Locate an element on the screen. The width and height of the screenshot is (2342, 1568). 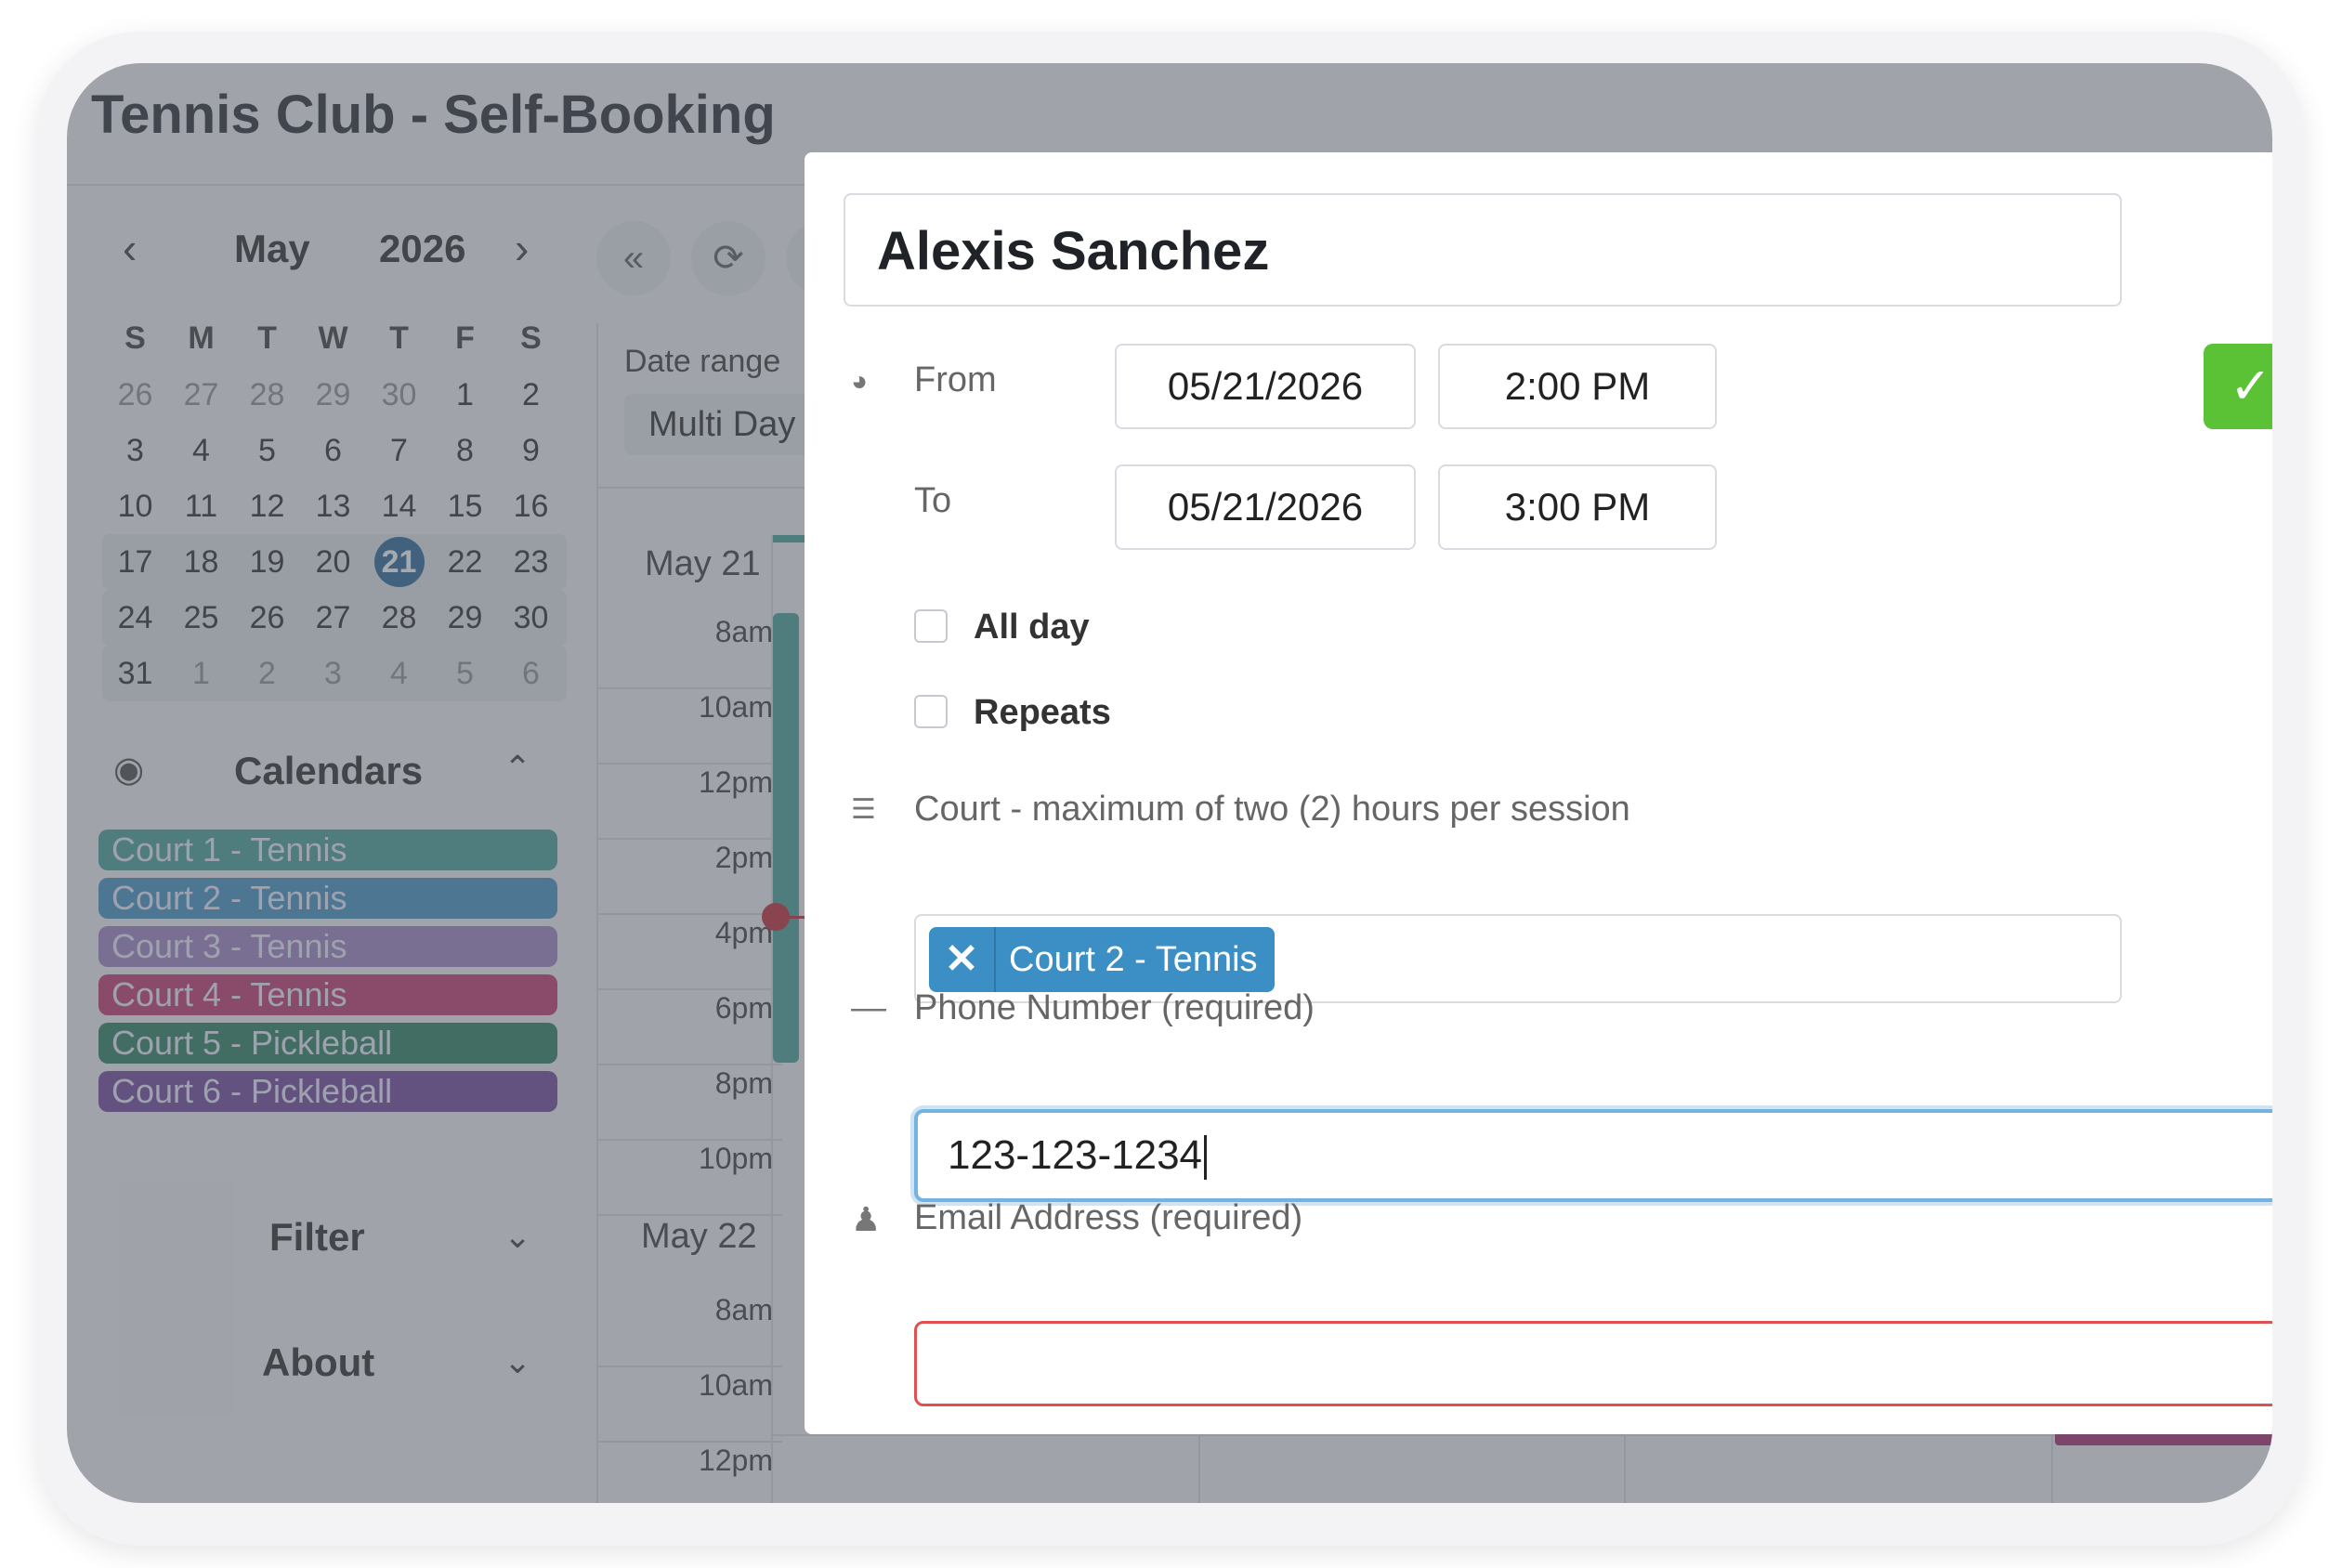
day-cell: 24 is located at coordinates (135, 618).